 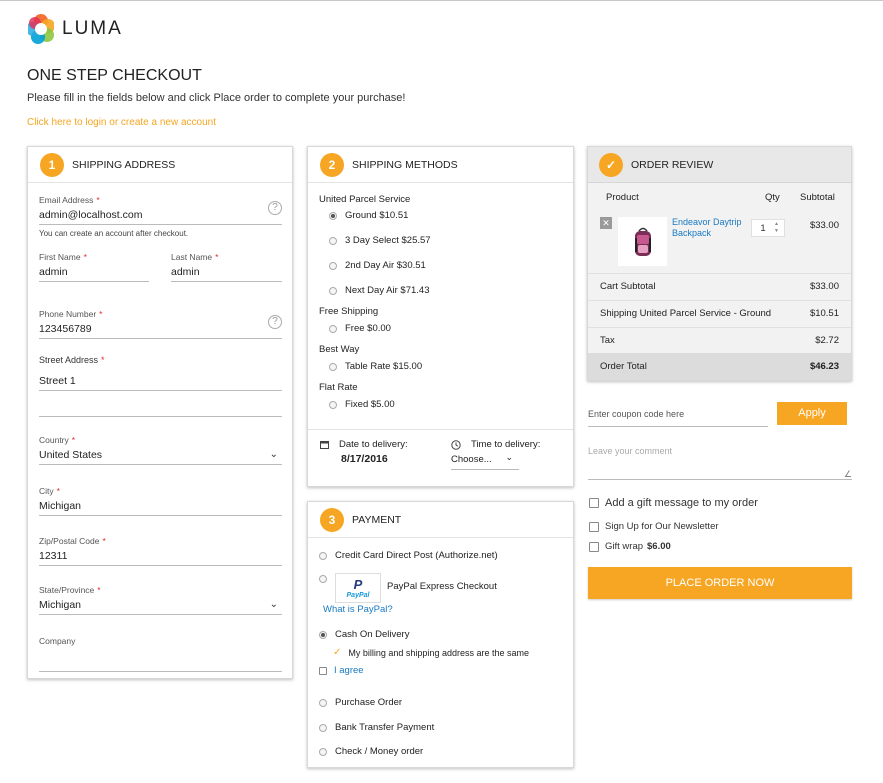 I want to click on state-select: Michigan, so click(x=160, y=605).